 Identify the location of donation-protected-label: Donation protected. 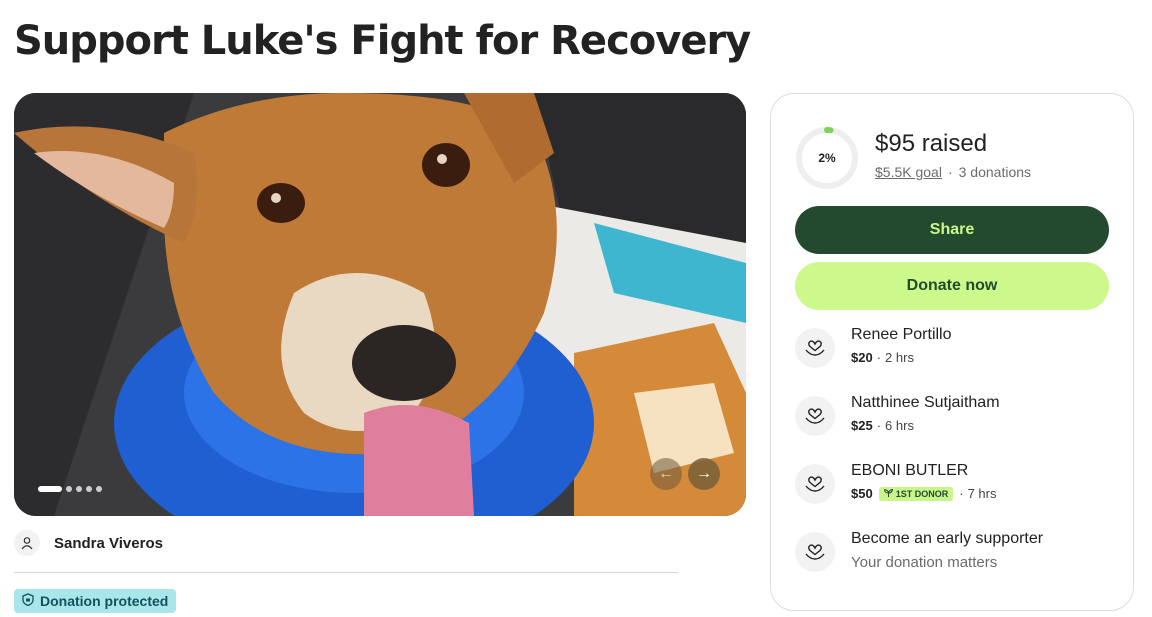
(104, 601).